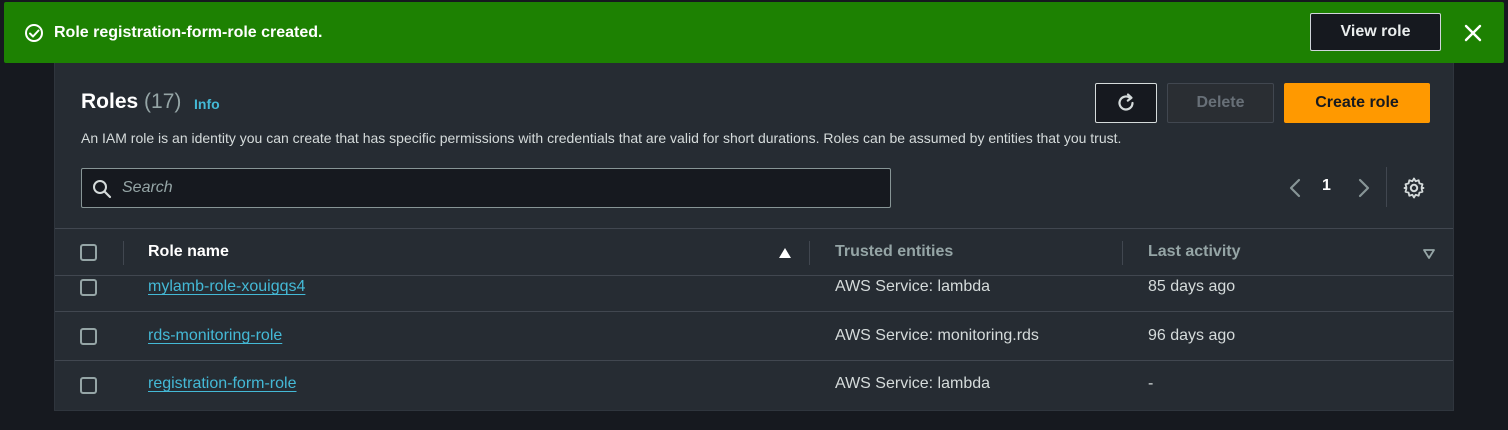 This screenshot has width=1508, height=430. I want to click on pager-divider, so click(1386, 187).